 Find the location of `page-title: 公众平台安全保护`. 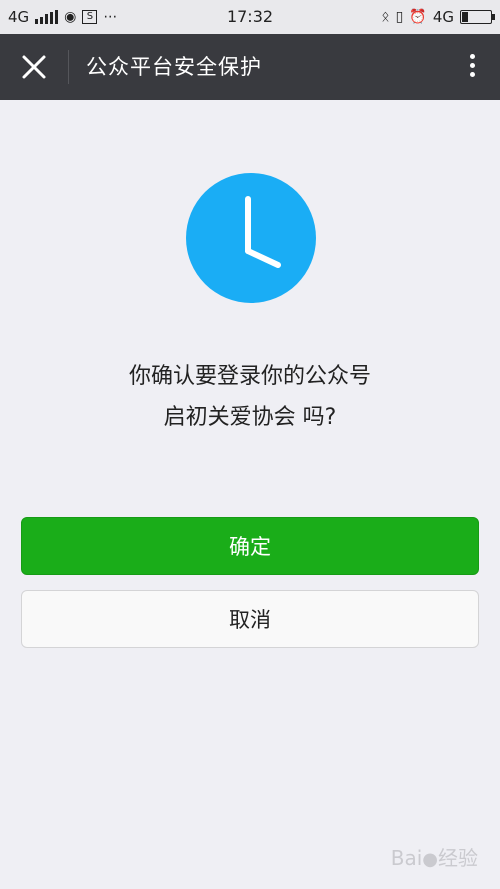

page-title: 公众平台安全保护 is located at coordinates (174, 67).